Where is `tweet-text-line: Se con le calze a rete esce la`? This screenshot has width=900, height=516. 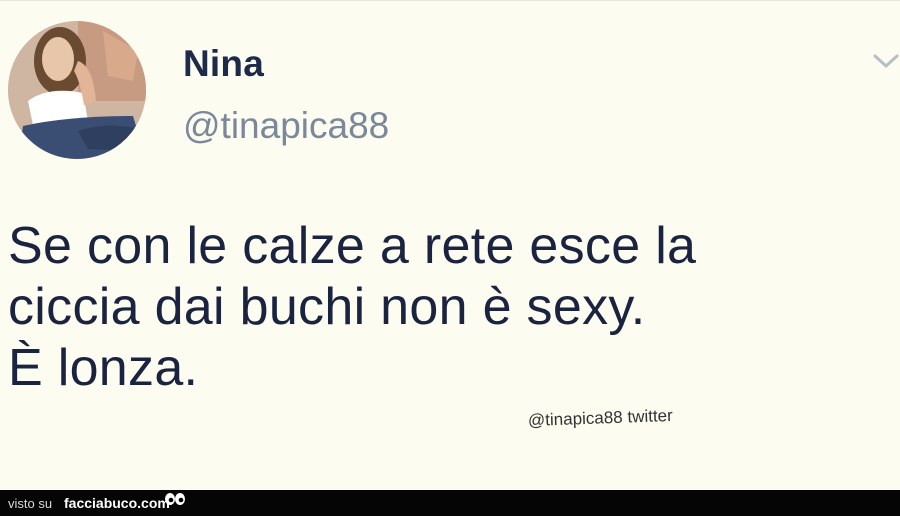
tweet-text-line: Se con le calze a rete esce la is located at coordinates (352, 246).